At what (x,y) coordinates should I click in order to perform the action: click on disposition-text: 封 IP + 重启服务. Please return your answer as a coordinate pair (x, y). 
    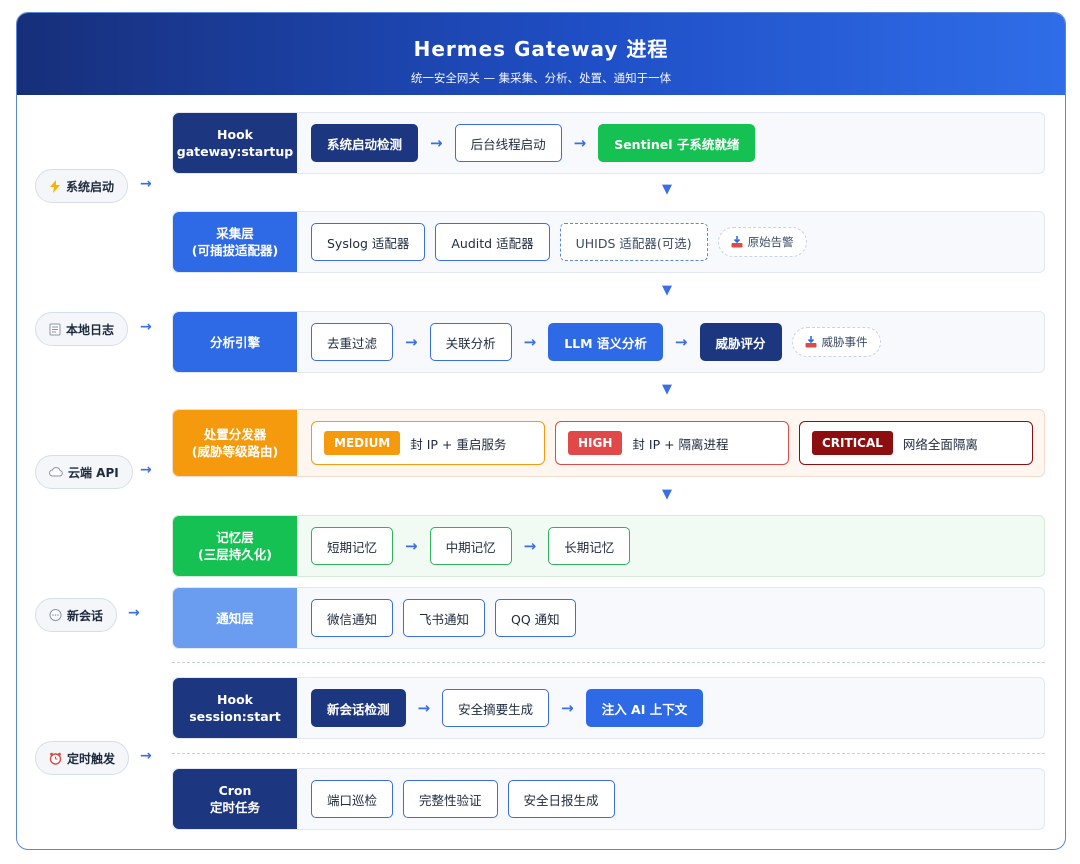
    Looking at the image, I should click on (458, 444).